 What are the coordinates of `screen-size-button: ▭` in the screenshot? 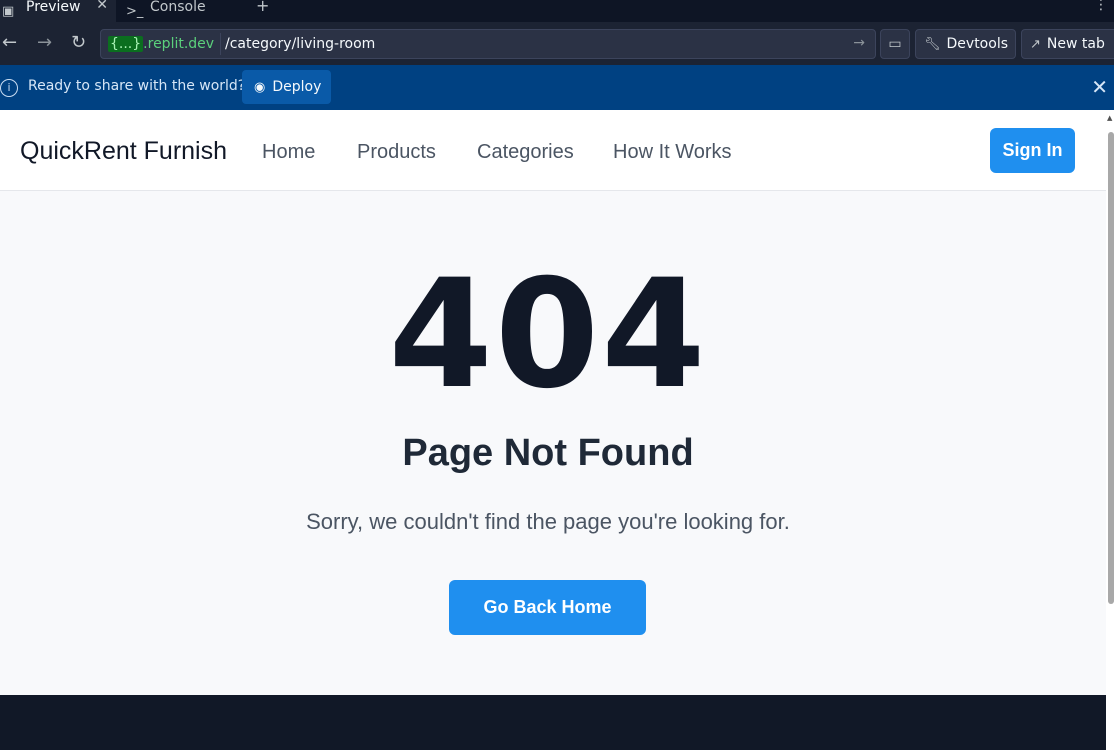 It's located at (895, 44).